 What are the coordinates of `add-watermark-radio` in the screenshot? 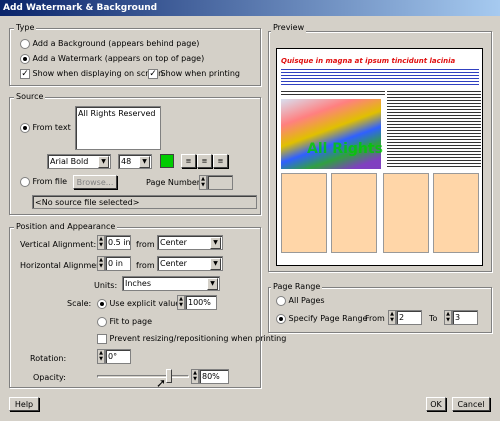 It's located at (25, 58).